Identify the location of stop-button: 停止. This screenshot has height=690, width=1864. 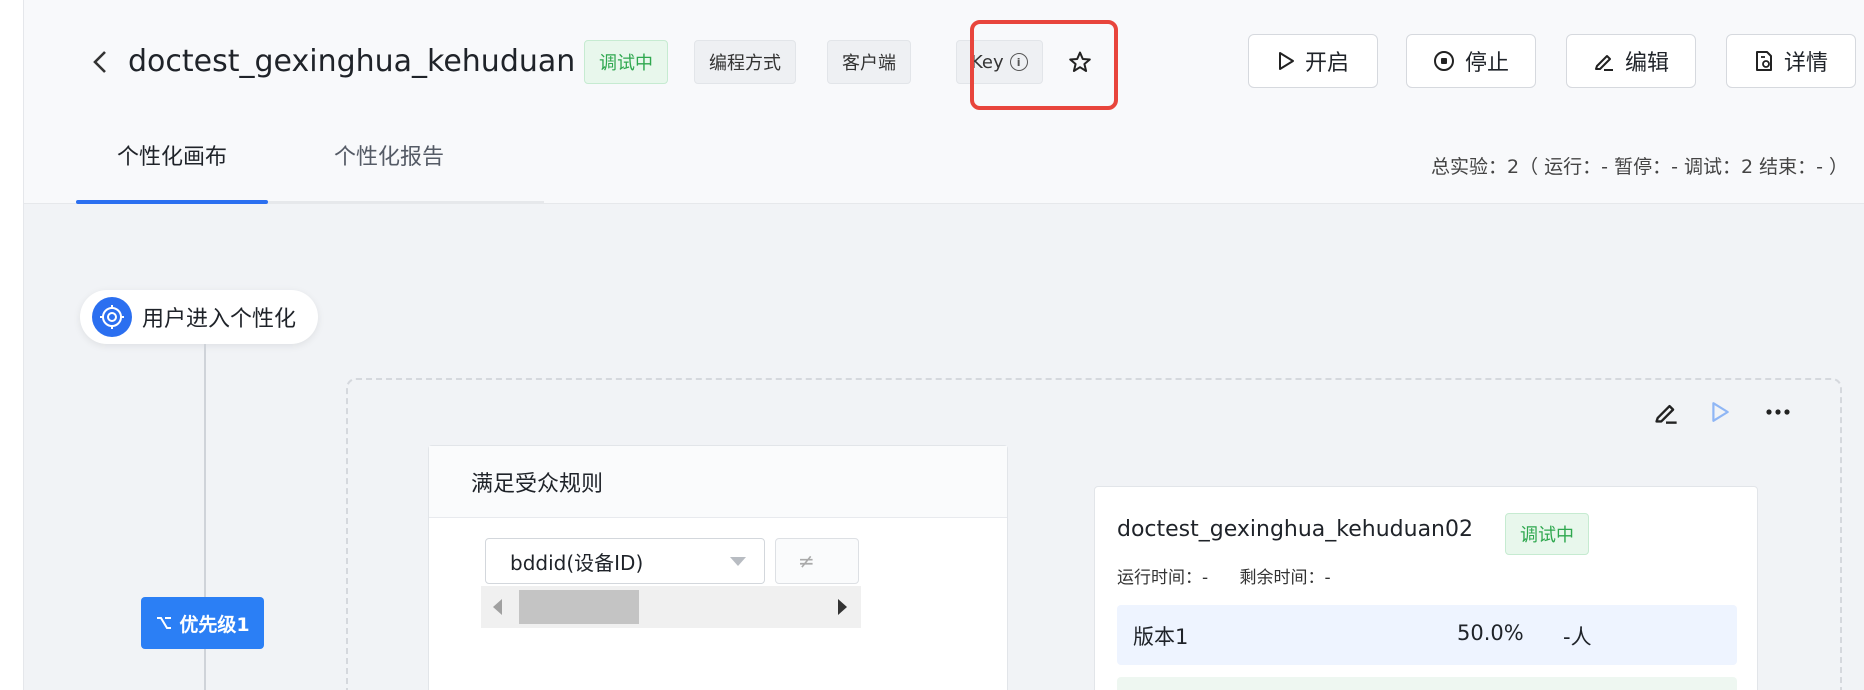
(1471, 61).